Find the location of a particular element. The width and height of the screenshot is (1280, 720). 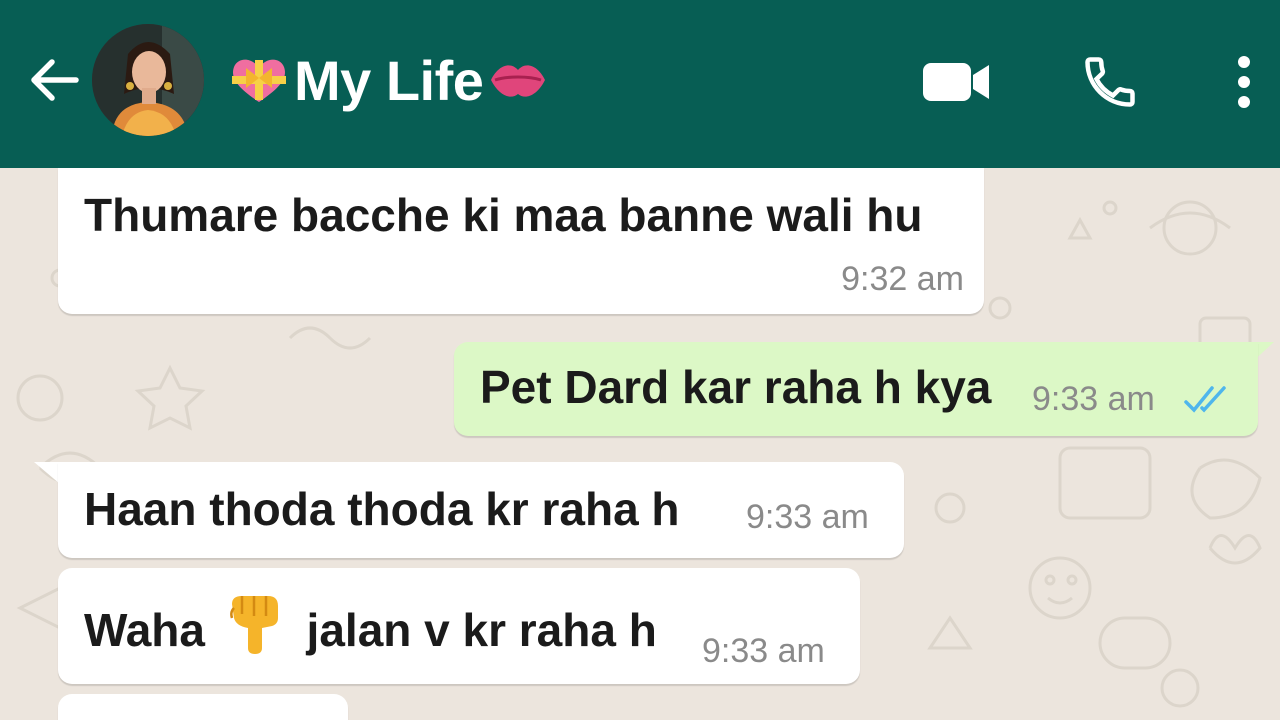

contact-name: My Life is located at coordinates (389, 80).